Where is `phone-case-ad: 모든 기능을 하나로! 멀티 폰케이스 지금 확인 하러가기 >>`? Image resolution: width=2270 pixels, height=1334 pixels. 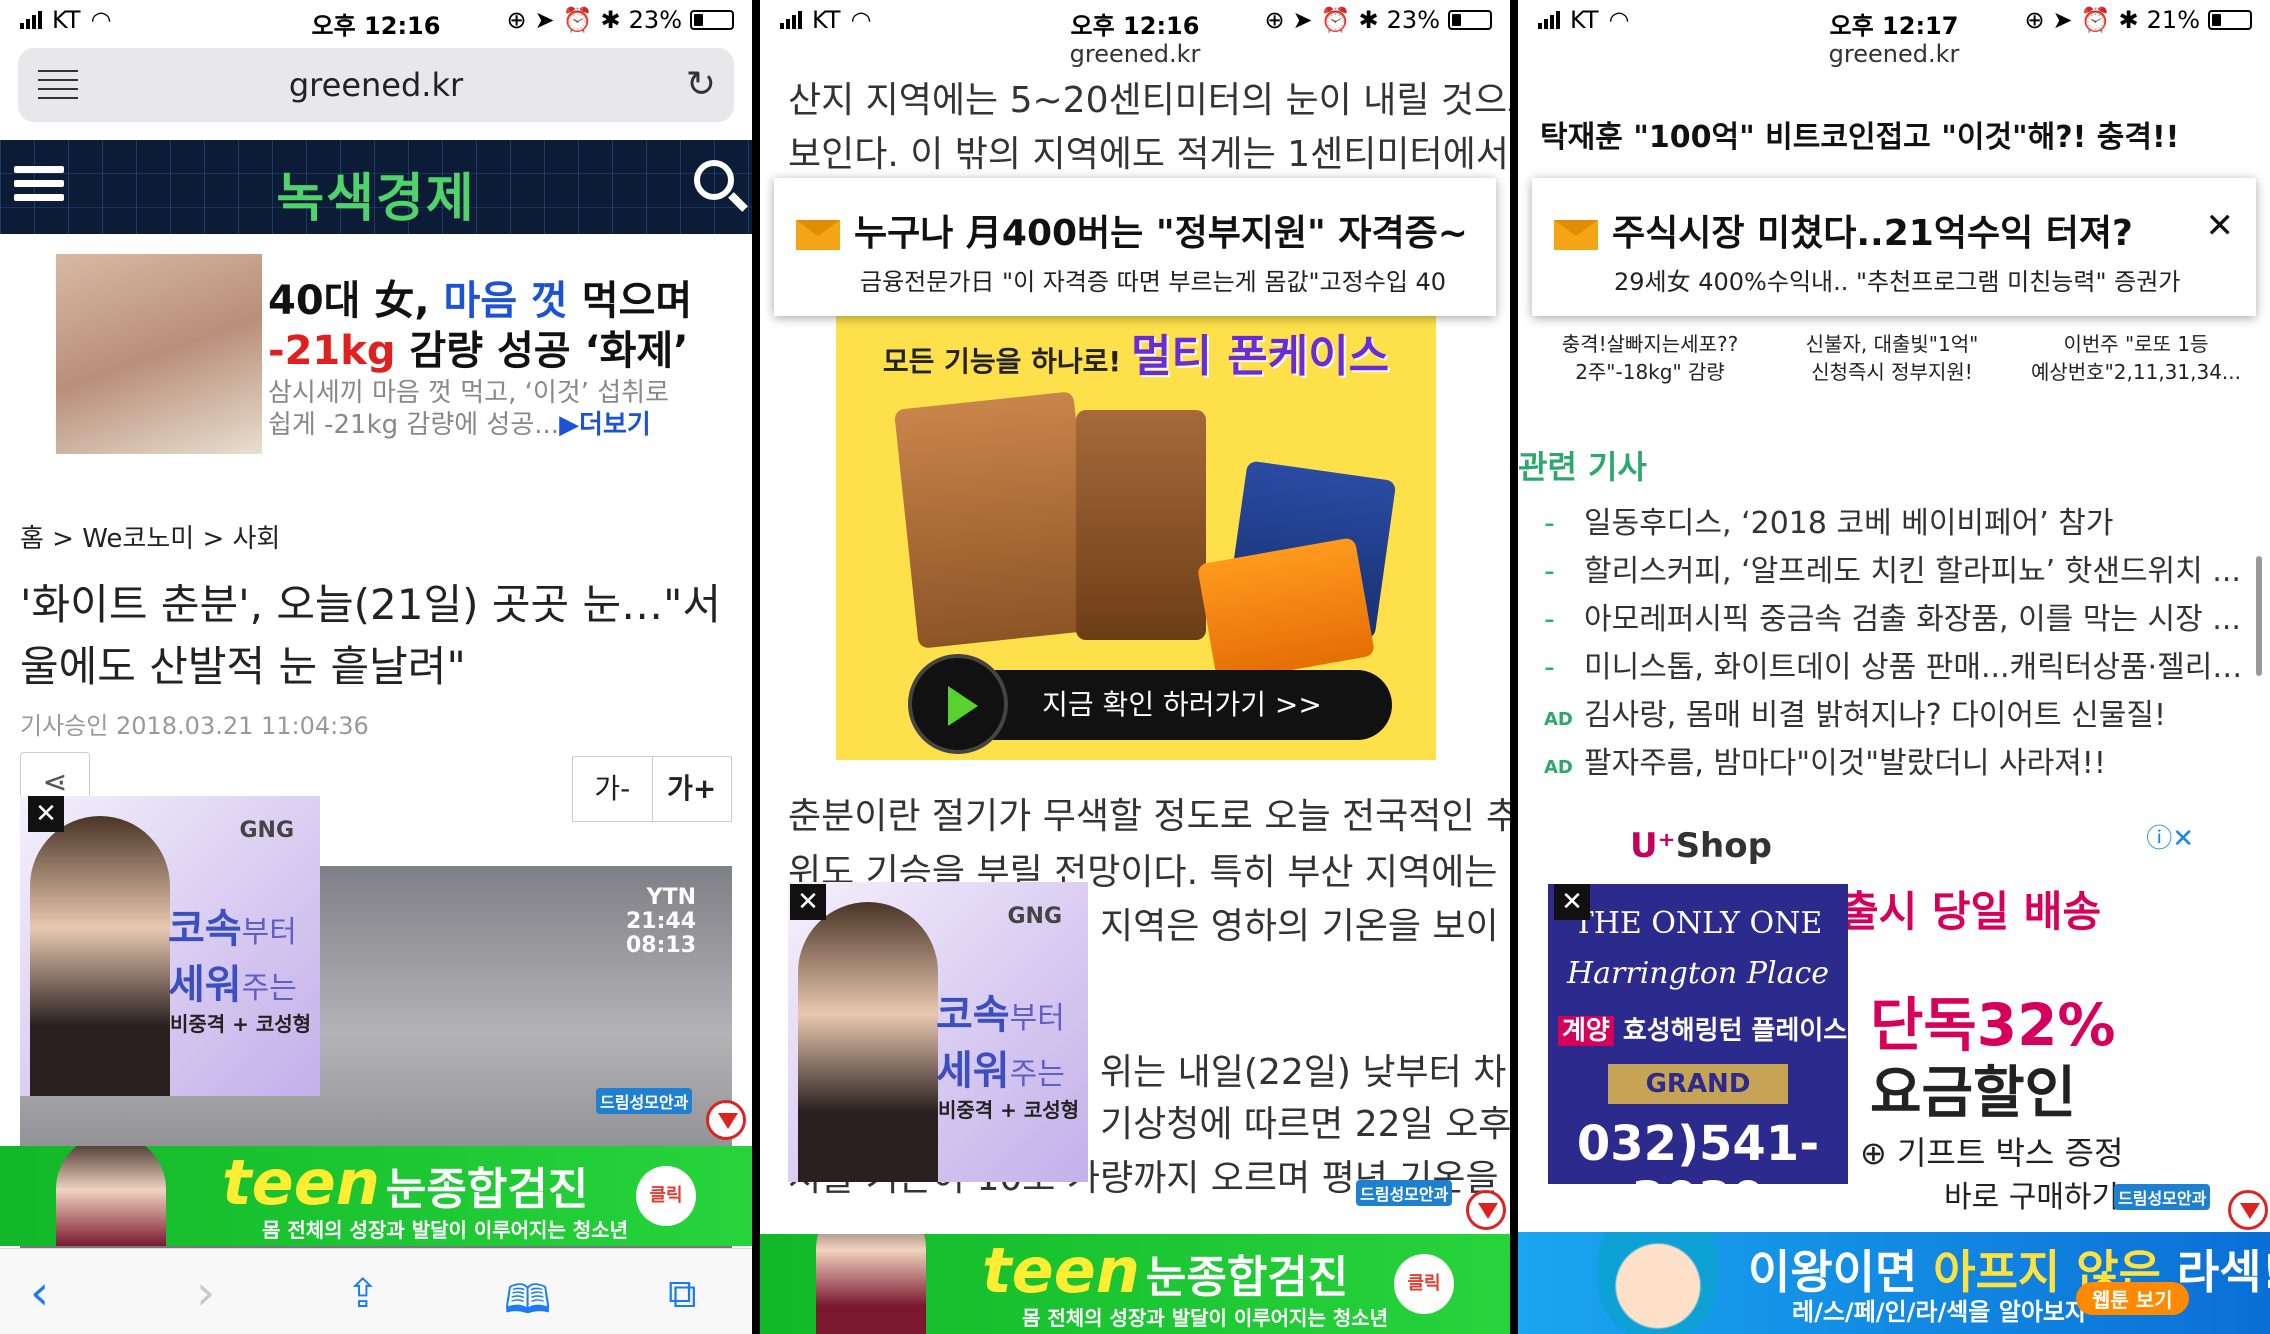
phone-case-ad: 모든 기능을 하나로! 멀티 폰케이스 지금 확인 하러가기 >> is located at coordinates (1136, 535).